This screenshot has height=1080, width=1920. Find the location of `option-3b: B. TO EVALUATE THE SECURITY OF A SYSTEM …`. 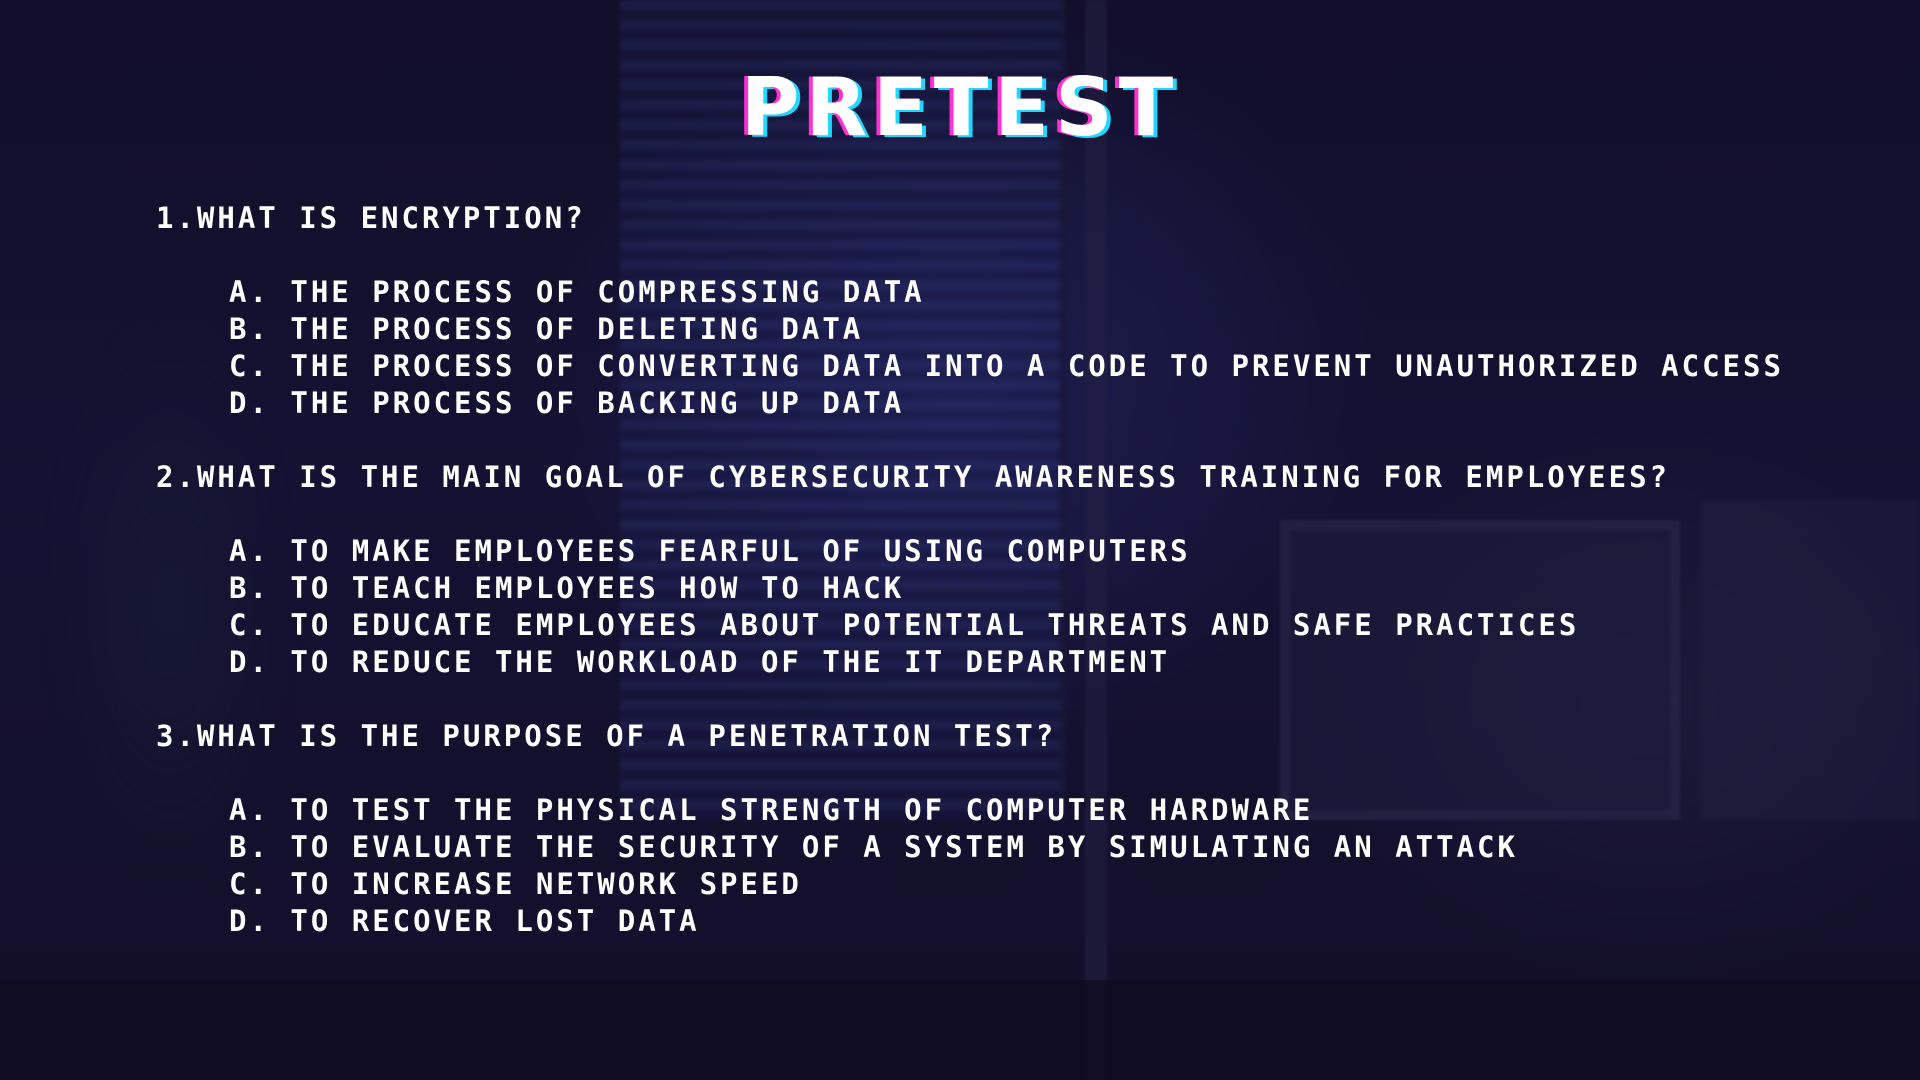

option-3b: B. TO EVALUATE THE SECURITY OF A SYSTEM … is located at coordinates (873, 847).